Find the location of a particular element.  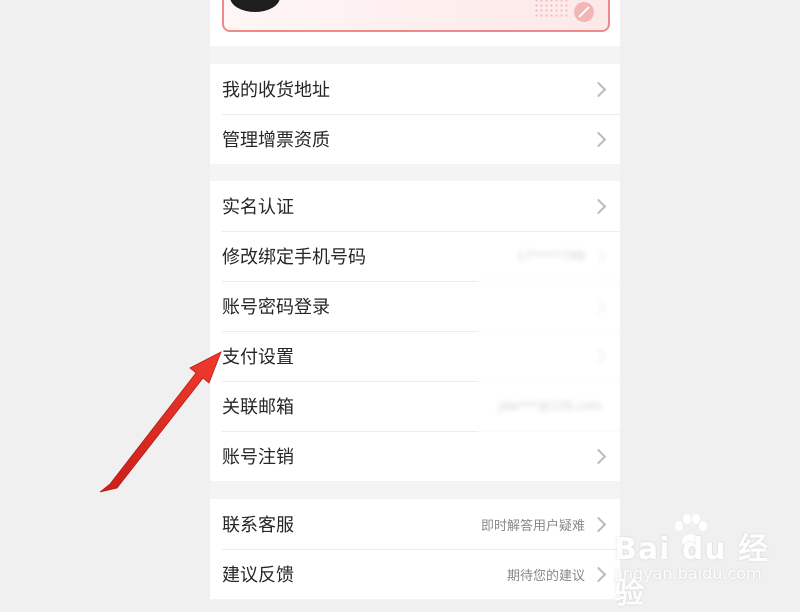

row-label: 实名认证 is located at coordinates (258, 207).